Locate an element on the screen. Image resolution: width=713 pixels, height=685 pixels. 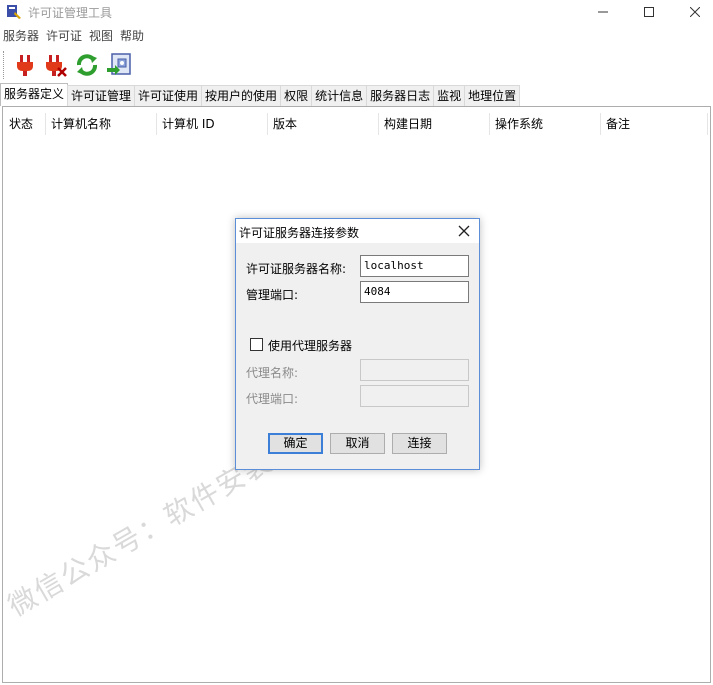
list-header: 状态 计算机名称 计算机 ID 版本 构建日期 操作系统 备注 is located at coordinates (356, 124).